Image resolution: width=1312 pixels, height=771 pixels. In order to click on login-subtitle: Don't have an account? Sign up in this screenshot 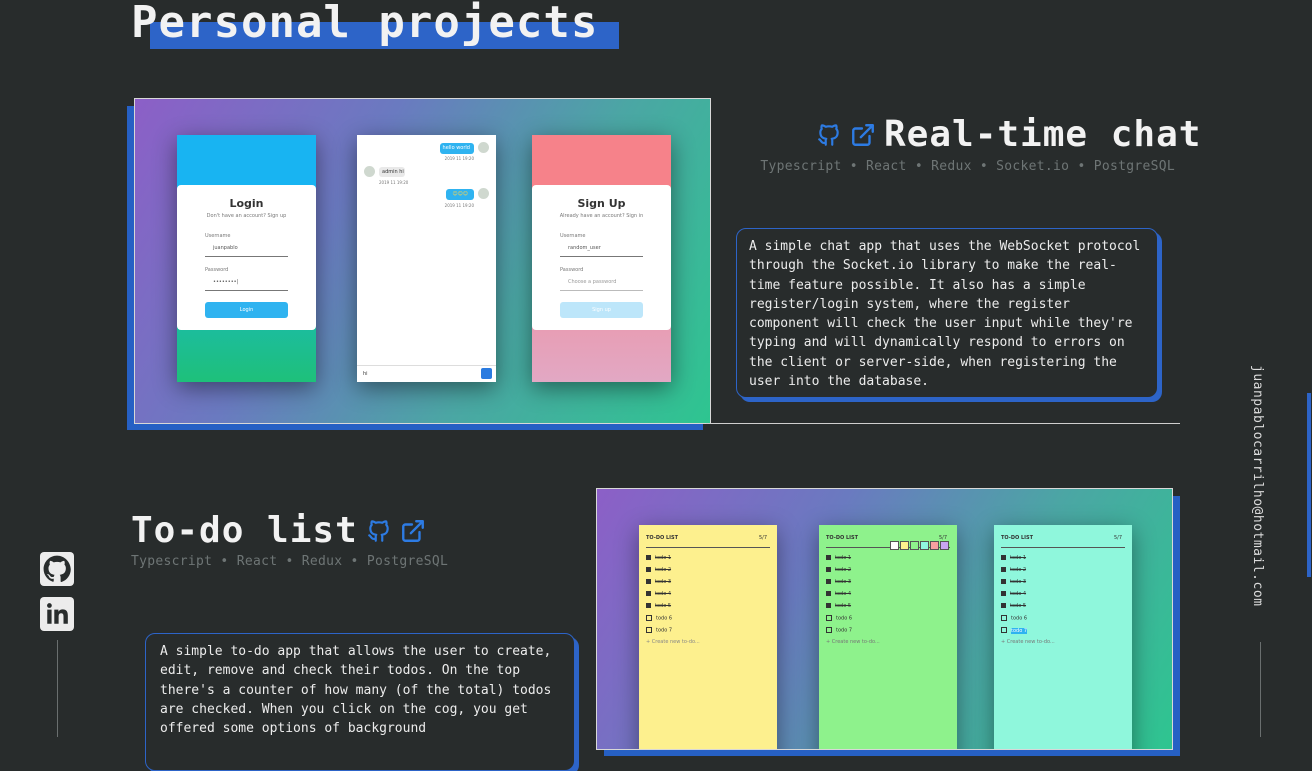, I will do `click(246, 216)`.